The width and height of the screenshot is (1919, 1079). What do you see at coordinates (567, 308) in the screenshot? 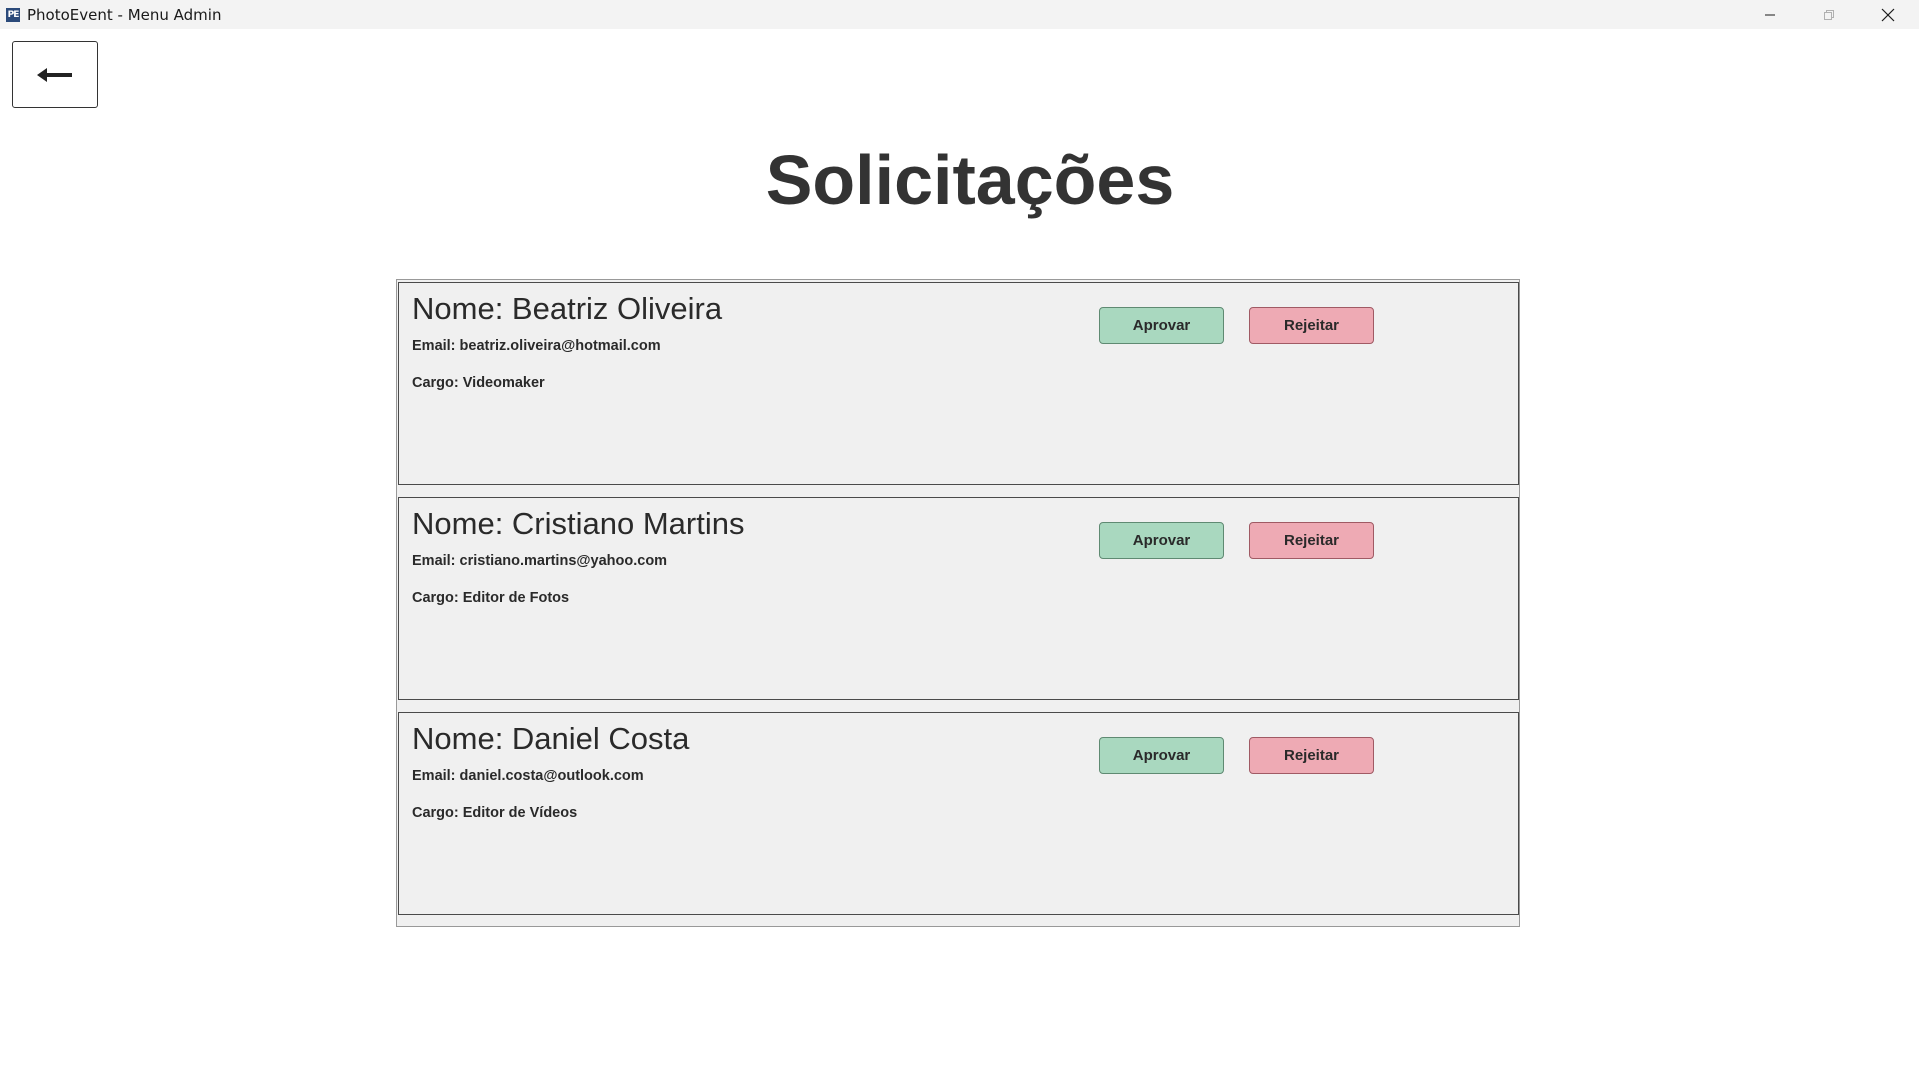
I see `request-name: Nome: Beatriz Oliveira` at bounding box center [567, 308].